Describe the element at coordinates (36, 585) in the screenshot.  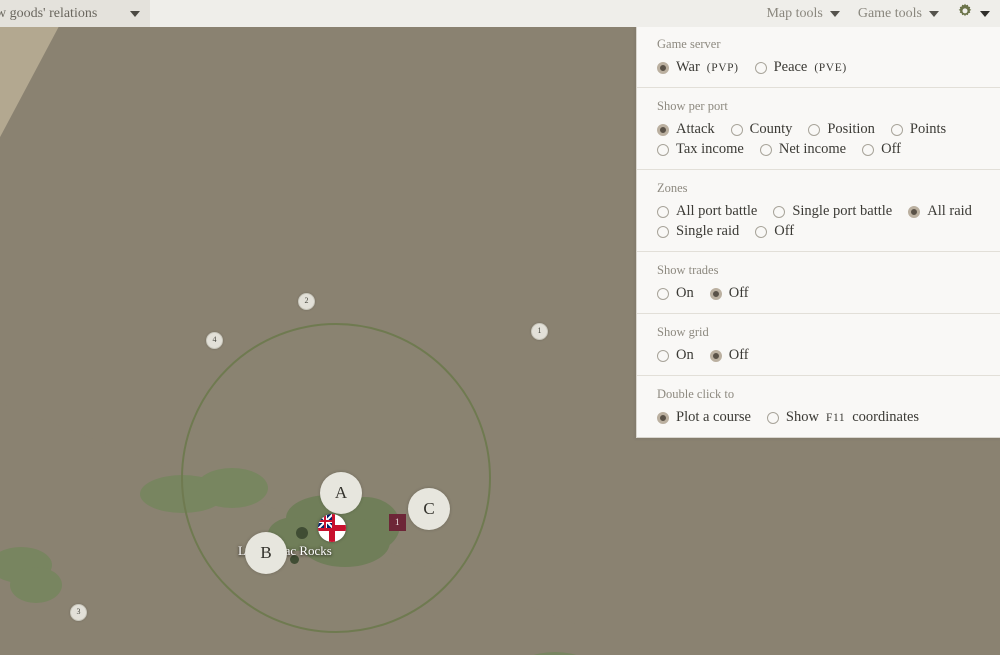
I see `island-landmass` at that location.